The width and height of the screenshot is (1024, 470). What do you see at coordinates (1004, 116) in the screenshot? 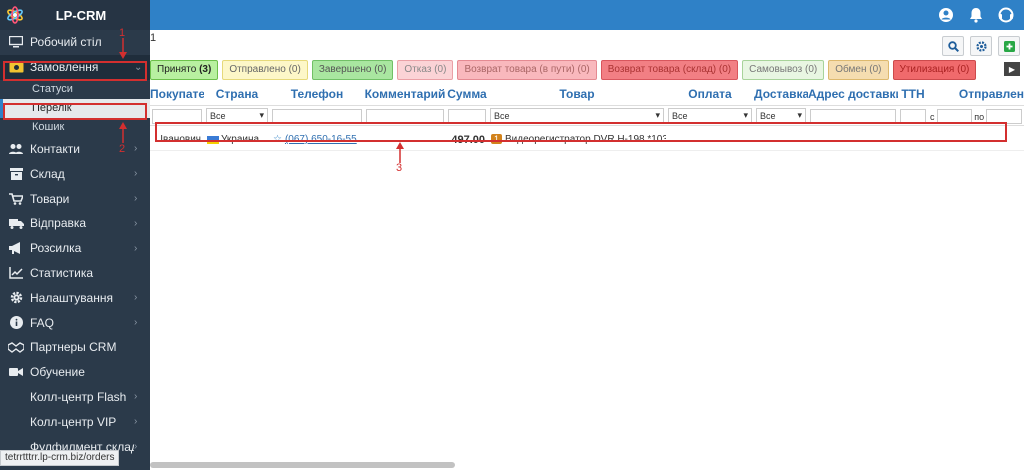
I see `date-to-input` at bounding box center [1004, 116].